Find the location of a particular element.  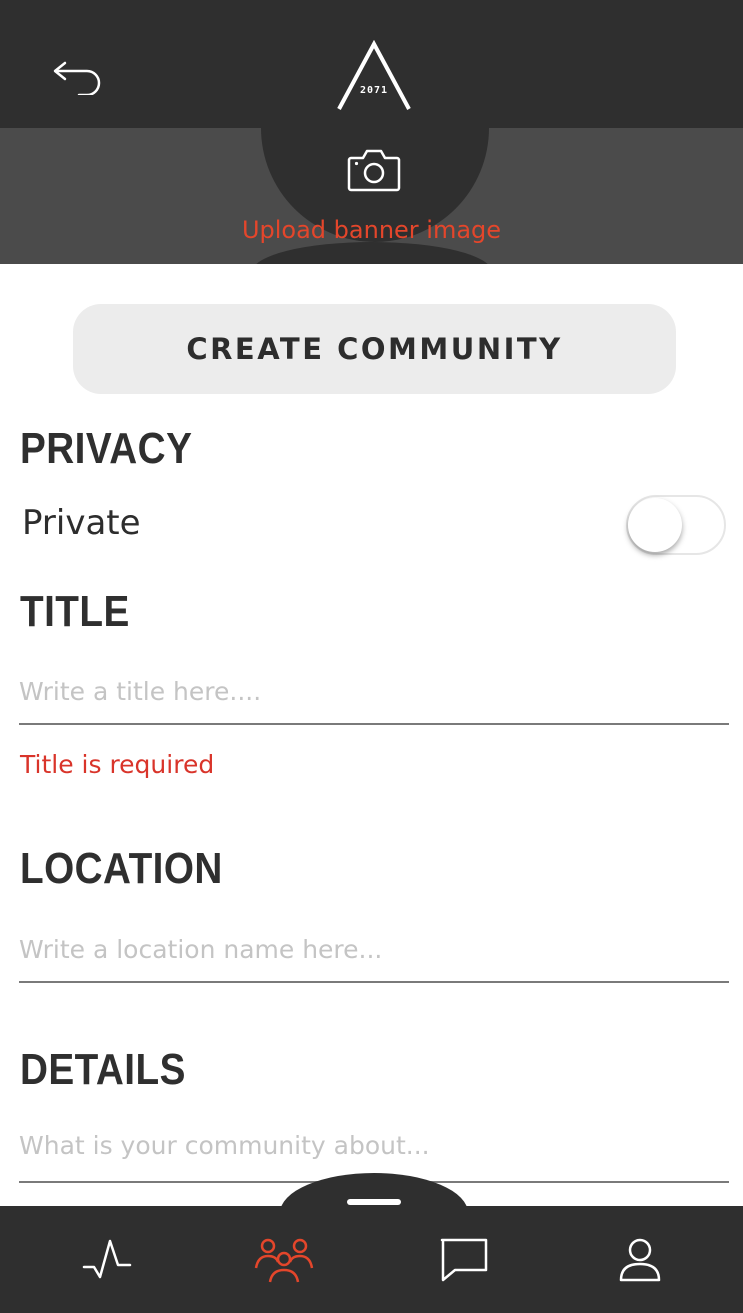

back-button is located at coordinates (73, 75).